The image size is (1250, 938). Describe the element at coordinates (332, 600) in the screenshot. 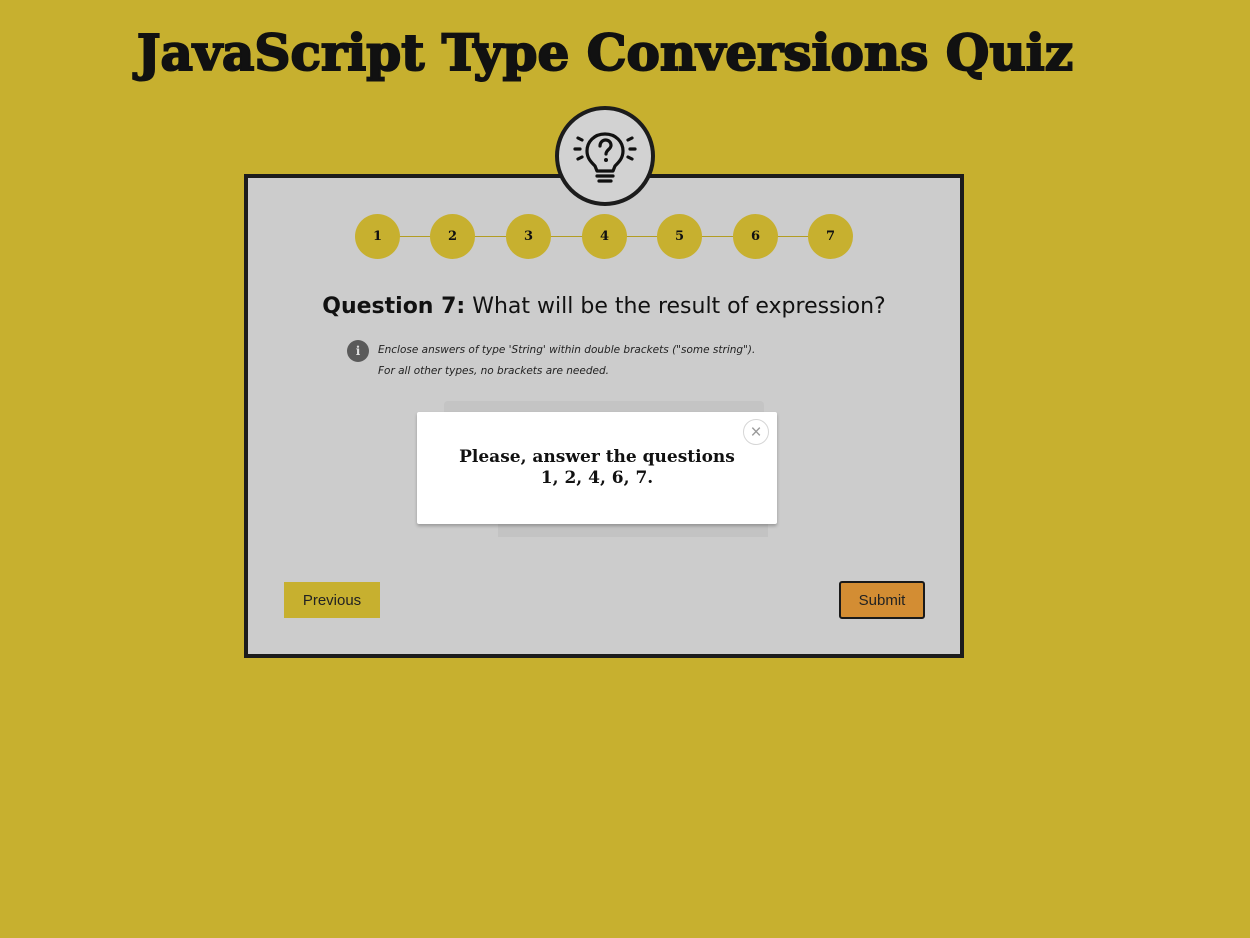

I see `previous-button: Previous` at that location.